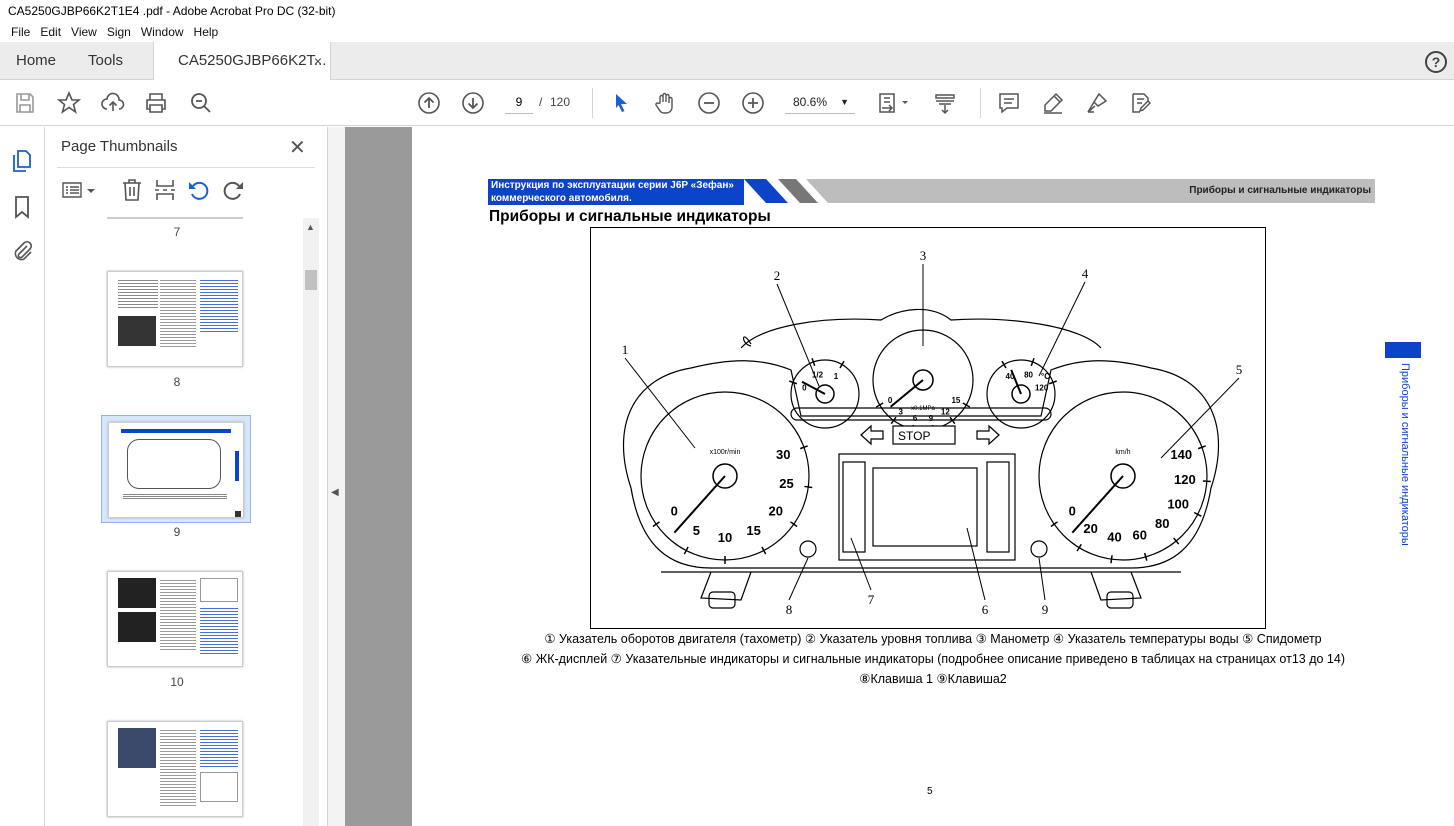 This screenshot has width=1454, height=826. I want to click on page-total: 120, so click(560, 102).